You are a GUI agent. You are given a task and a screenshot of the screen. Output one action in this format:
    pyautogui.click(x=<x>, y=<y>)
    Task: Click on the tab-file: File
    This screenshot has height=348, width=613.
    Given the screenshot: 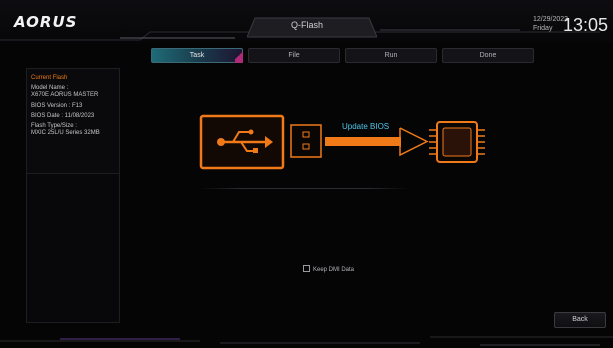 What is the action you would take?
    pyautogui.click(x=294, y=55)
    